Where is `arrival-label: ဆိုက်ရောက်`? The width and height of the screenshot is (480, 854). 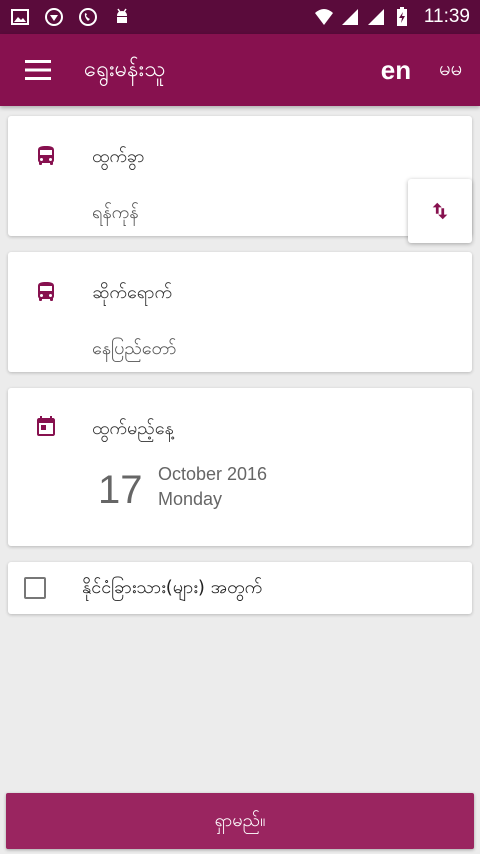
arrival-label: ဆိုက်ရောက် is located at coordinates (132, 292).